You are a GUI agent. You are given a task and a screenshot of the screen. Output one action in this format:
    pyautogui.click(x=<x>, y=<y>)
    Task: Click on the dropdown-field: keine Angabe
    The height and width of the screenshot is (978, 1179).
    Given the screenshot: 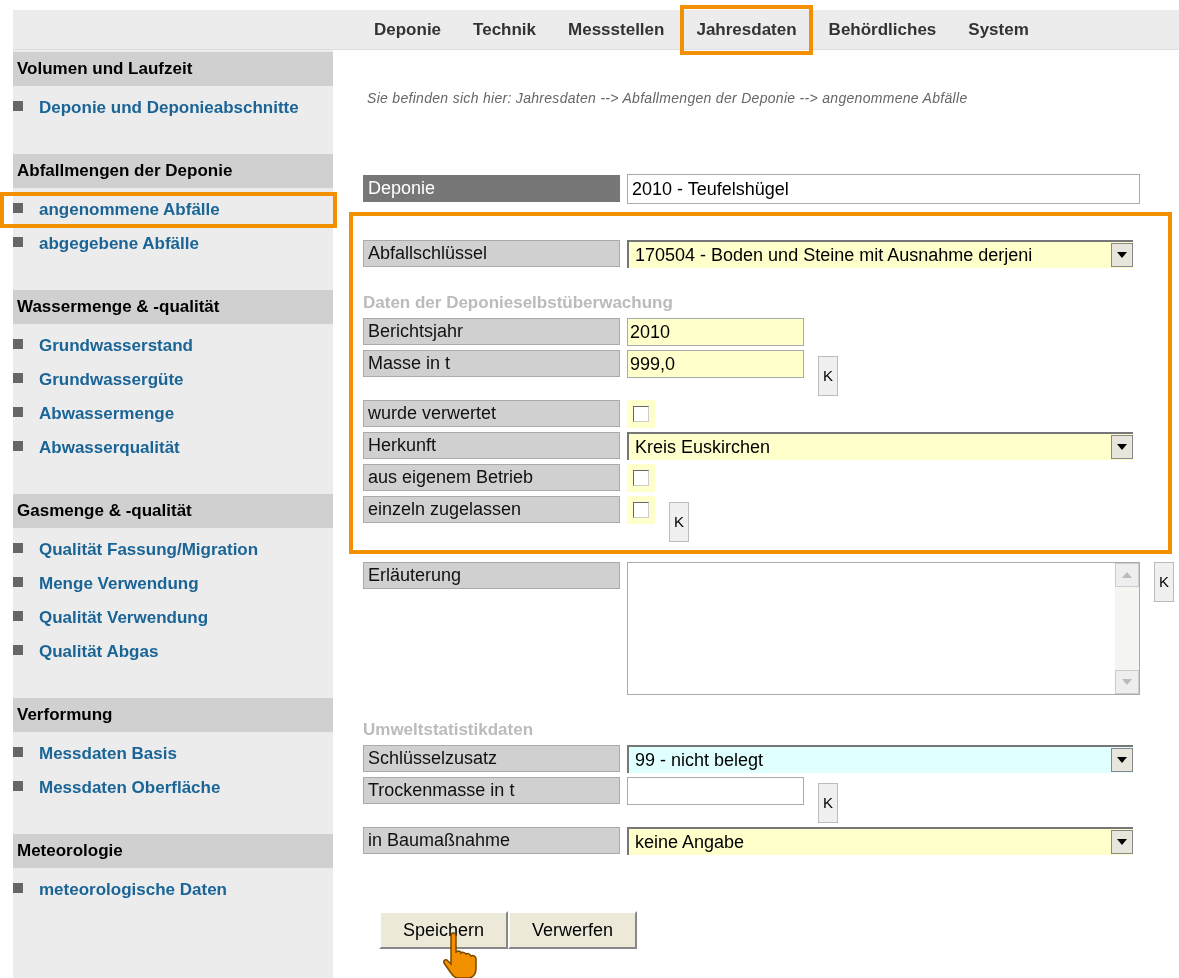 What is the action you would take?
    pyautogui.click(x=880, y=841)
    